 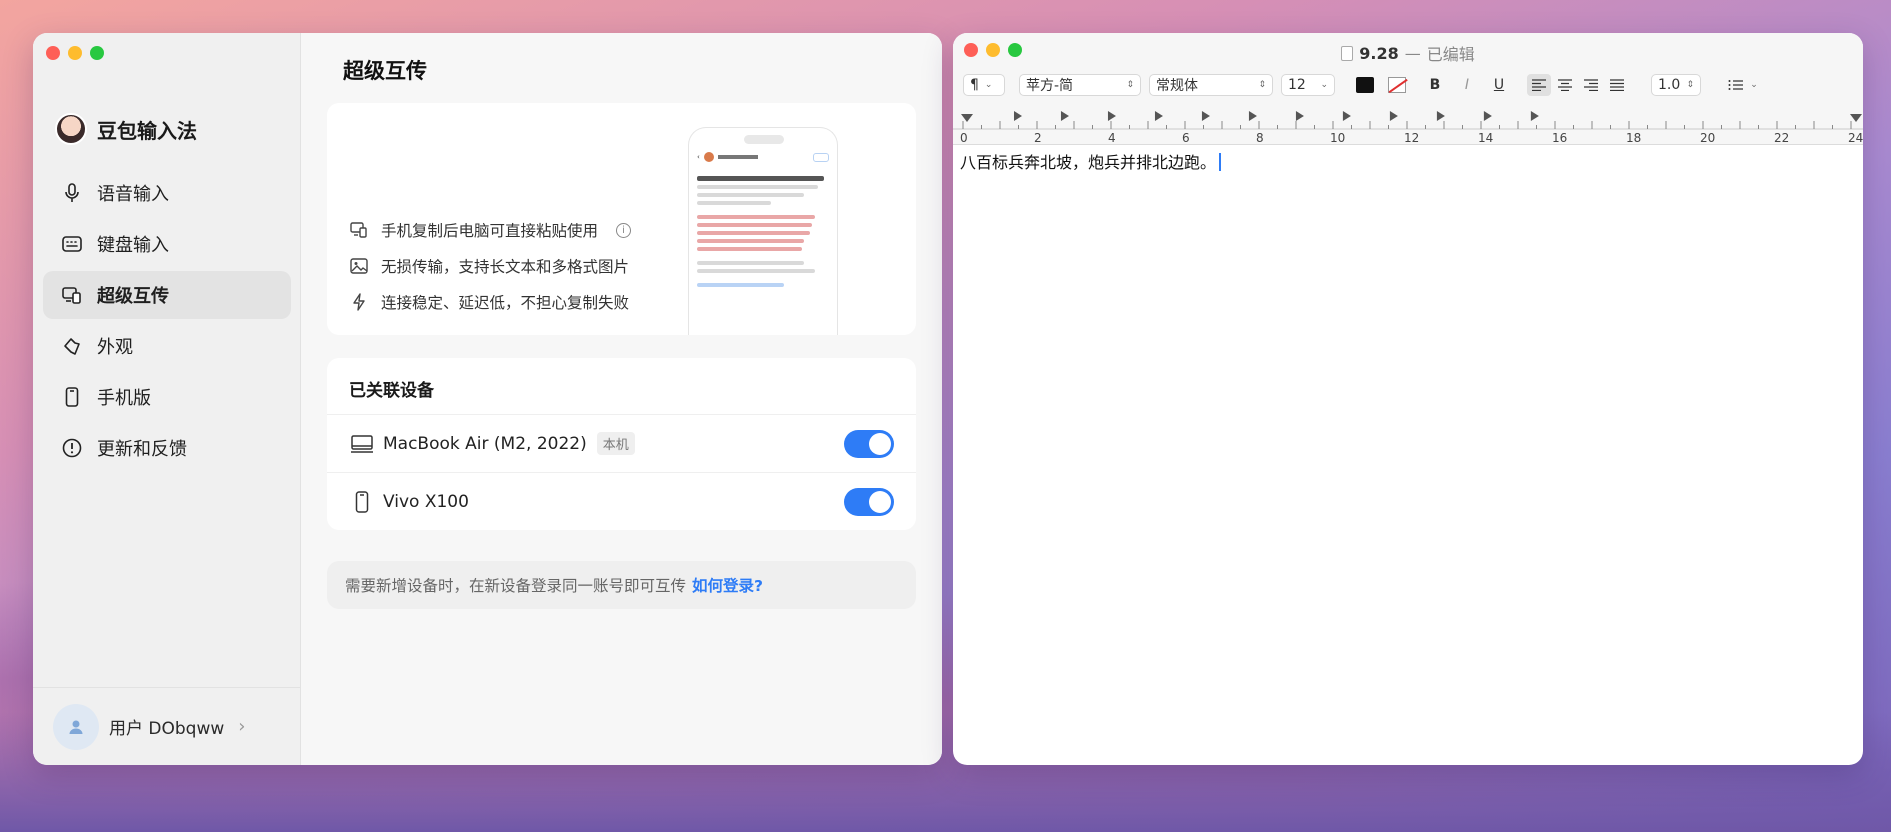 I want to click on document-text-area: 八百标兵奔北坡，炮兵并排北边跑。, so click(x=1091, y=161).